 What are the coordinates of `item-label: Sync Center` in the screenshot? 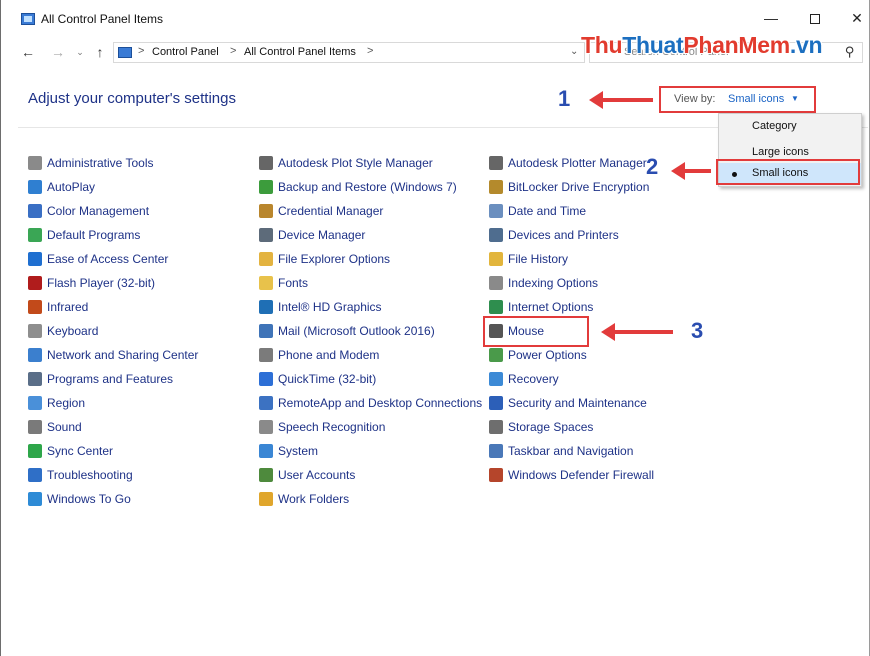 It's located at (80, 451).